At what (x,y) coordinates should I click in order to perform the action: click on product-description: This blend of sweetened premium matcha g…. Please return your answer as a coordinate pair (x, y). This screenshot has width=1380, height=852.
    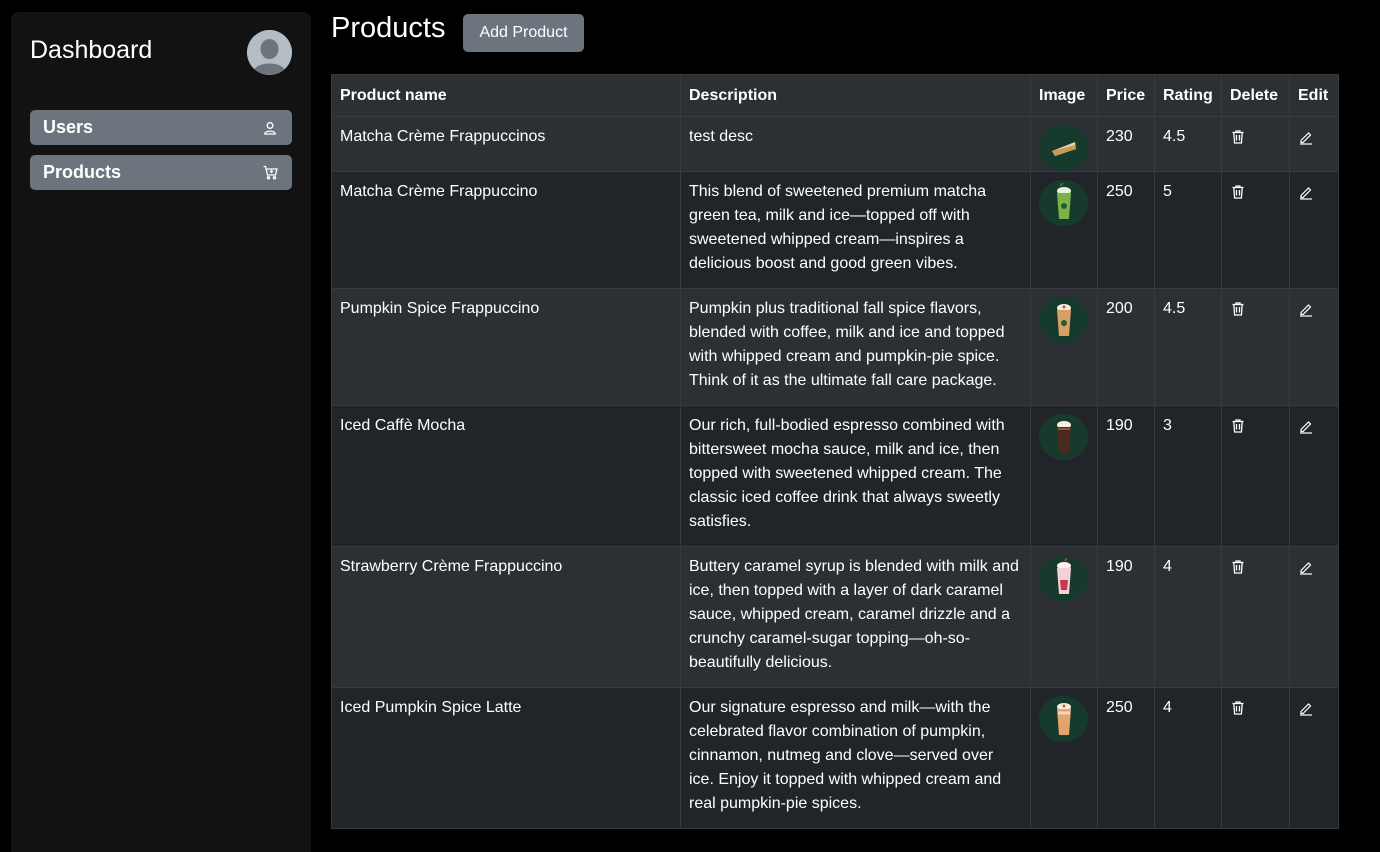
    Looking at the image, I should click on (855, 230).